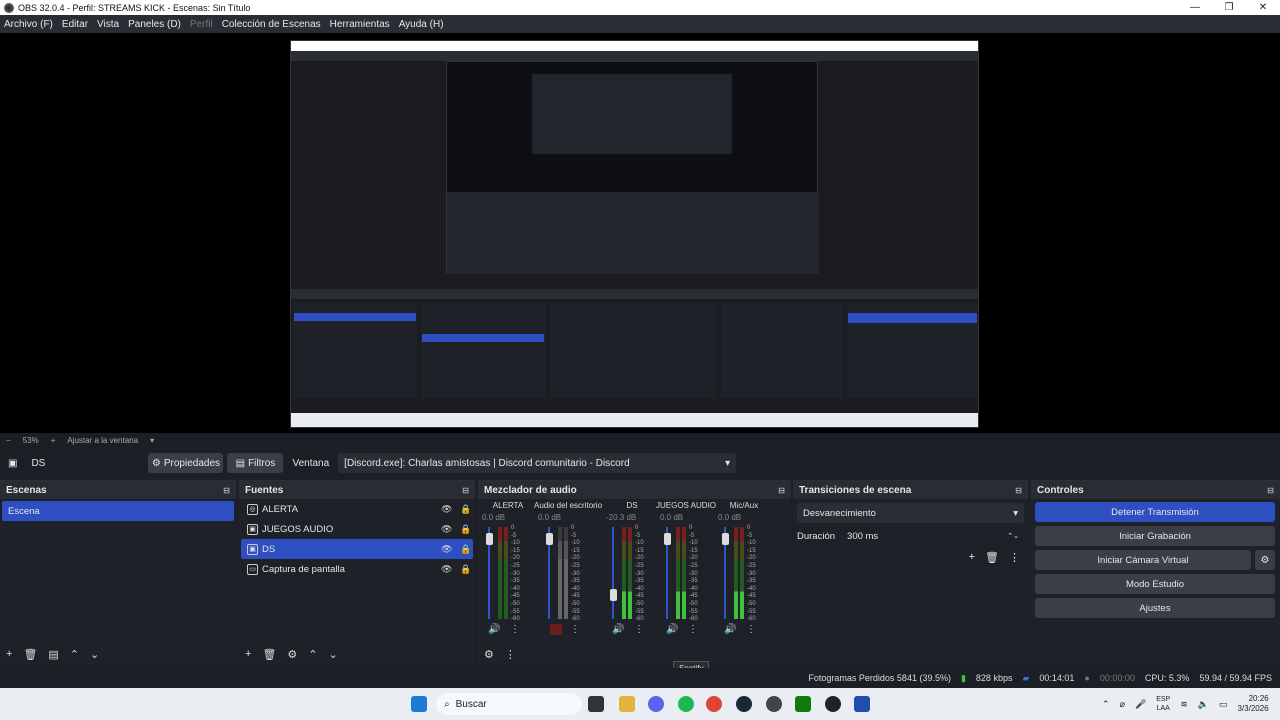 The image size is (1280, 720). I want to click on taskbar-search: ⌕ Buscar, so click(509, 704).